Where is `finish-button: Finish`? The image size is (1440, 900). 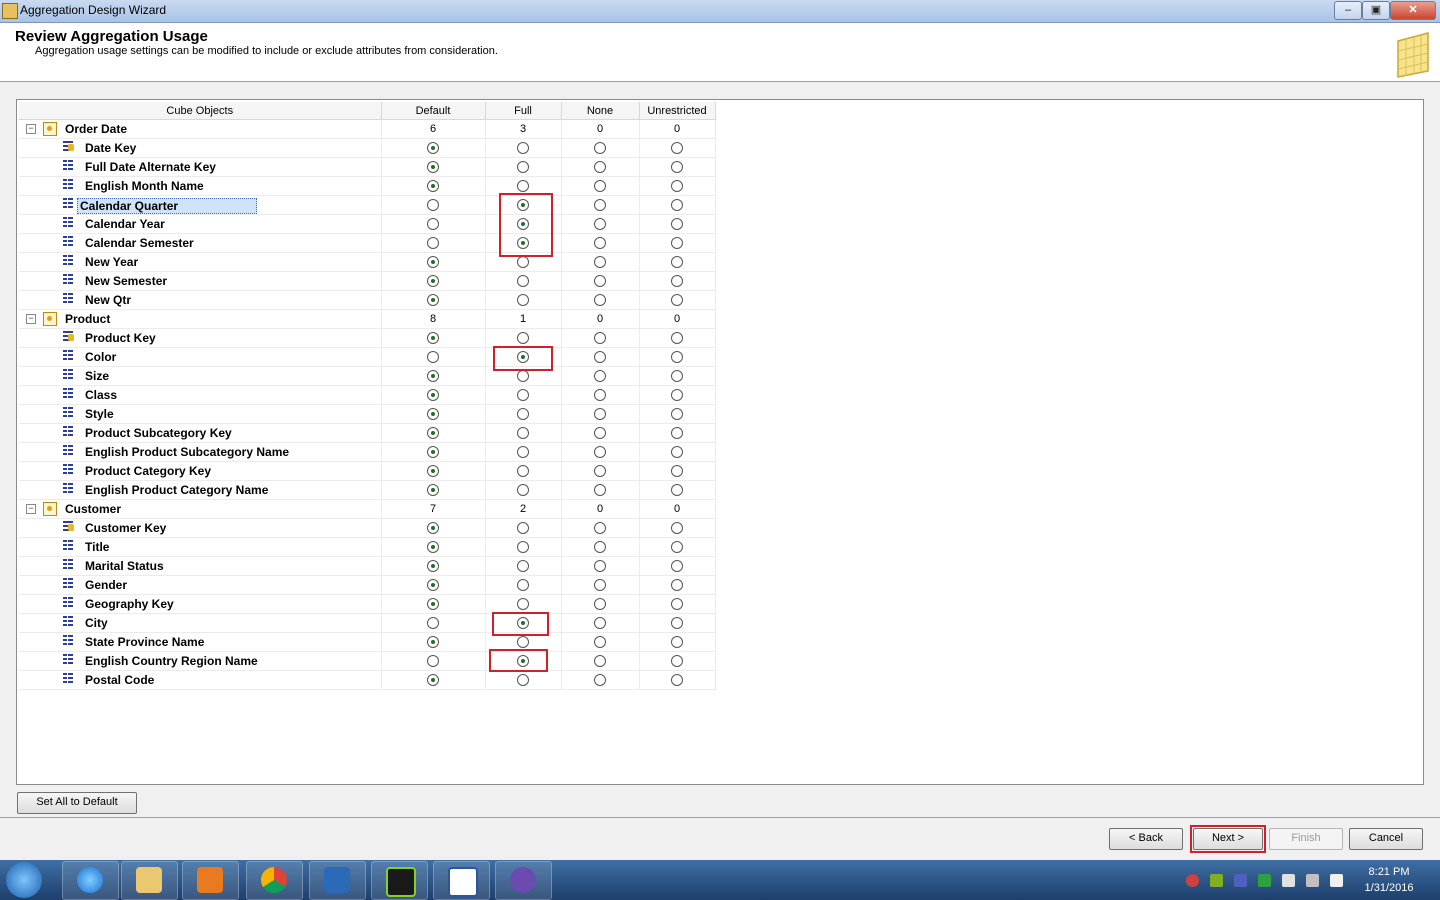 finish-button: Finish is located at coordinates (1306, 839).